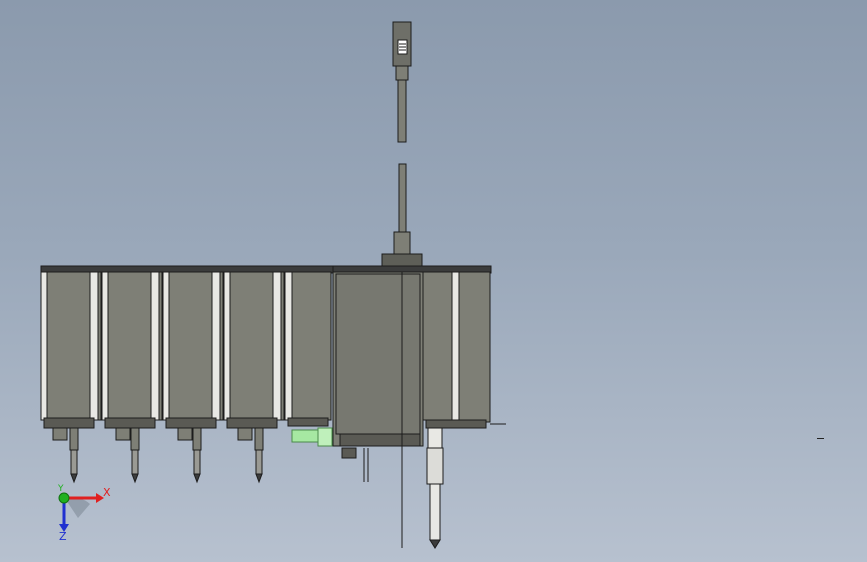  I want to click on module-bank-left, so click(186, 350).